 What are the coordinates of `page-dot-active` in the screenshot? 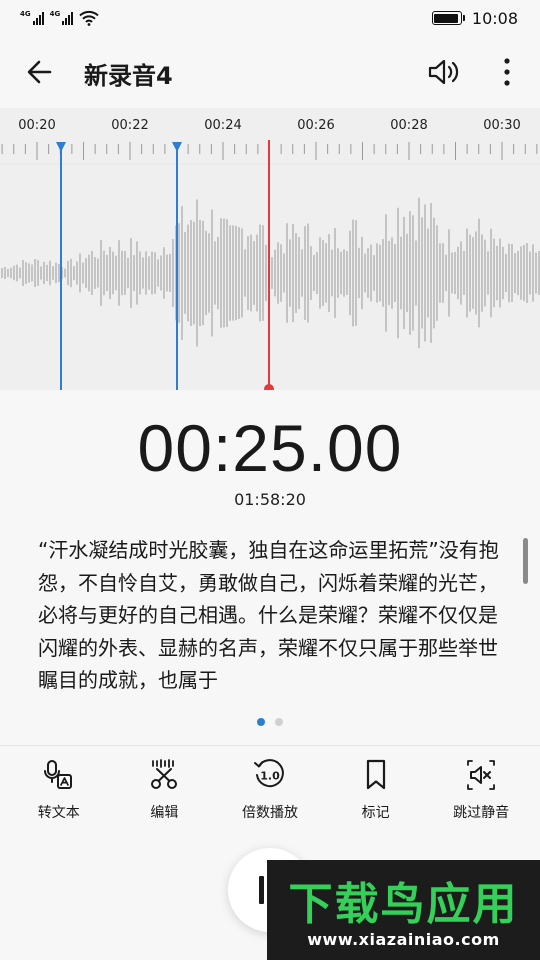 It's located at (261, 722).